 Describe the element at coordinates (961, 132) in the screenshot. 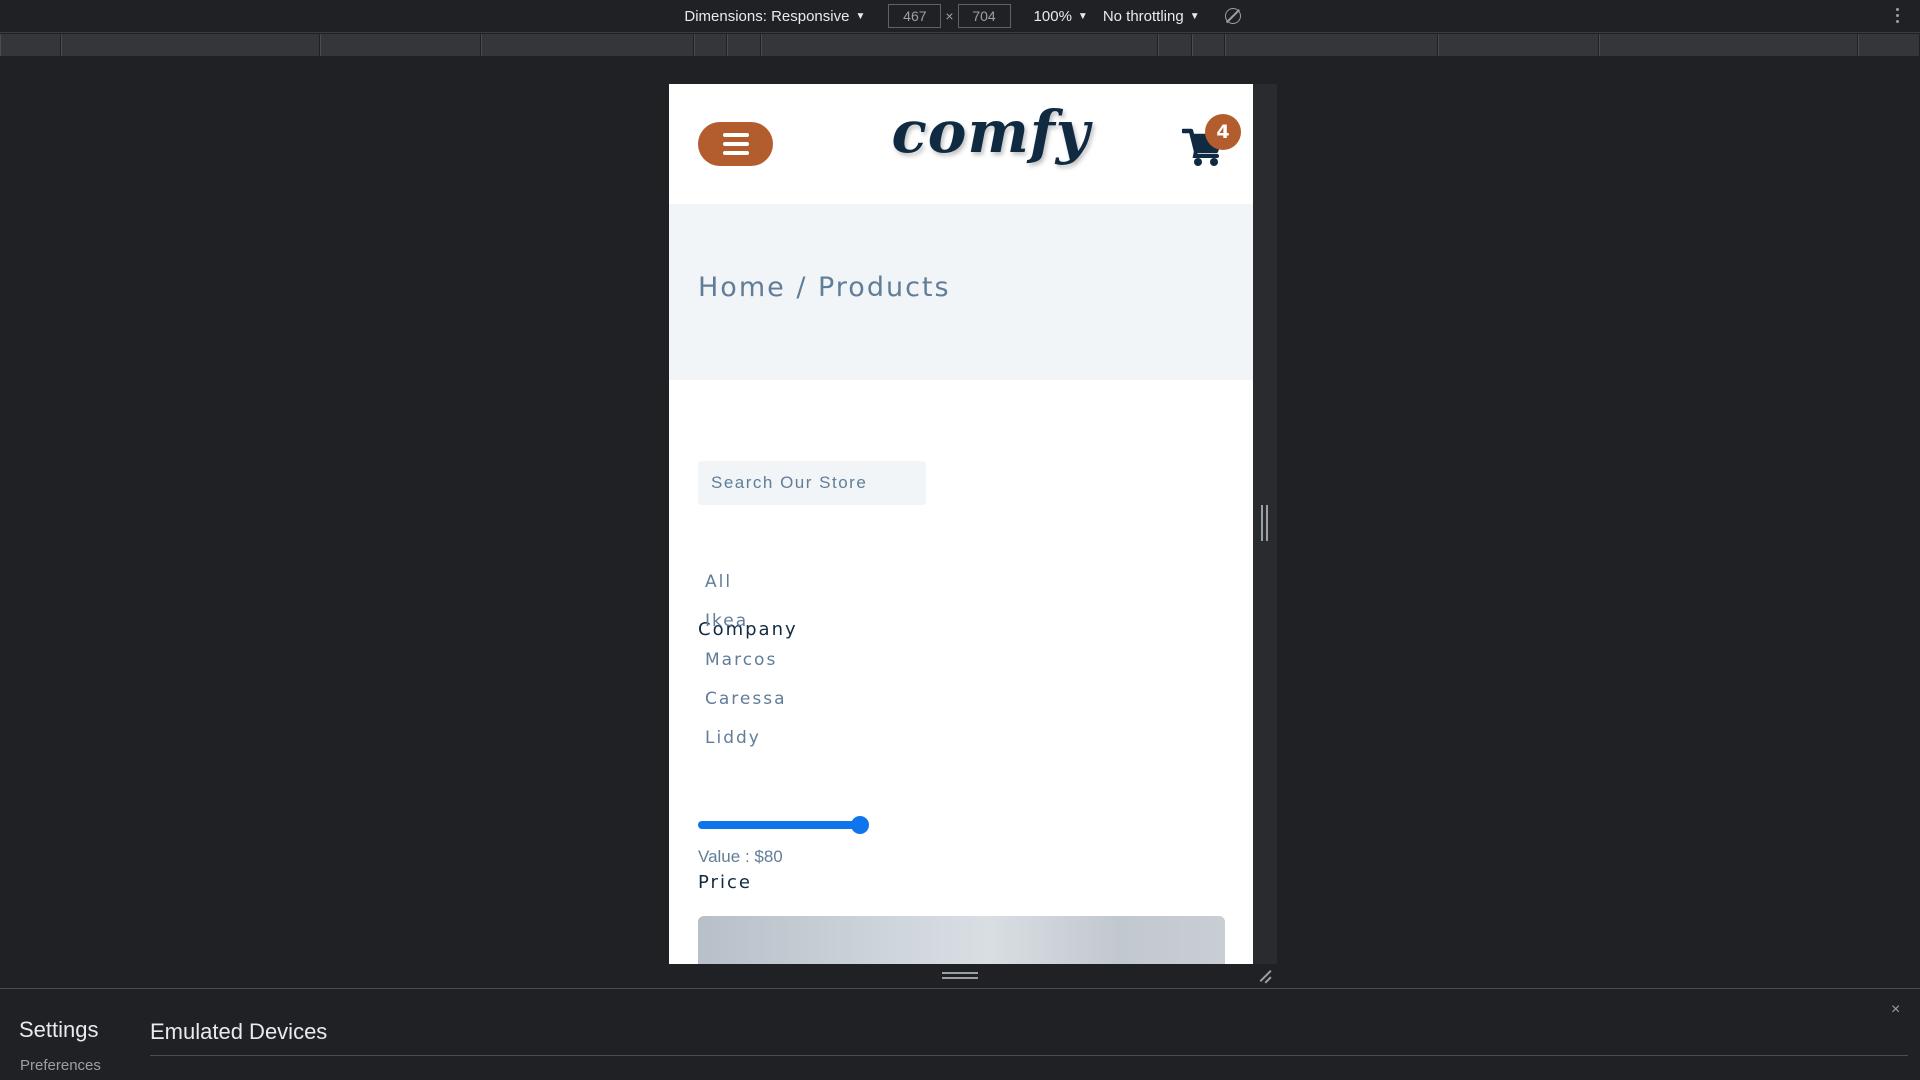

I see `logo: comfy` at that location.